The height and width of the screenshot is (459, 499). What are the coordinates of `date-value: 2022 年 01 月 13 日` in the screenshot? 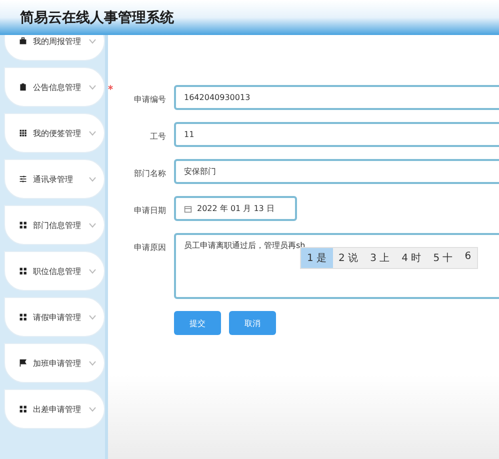 It's located at (235, 208).